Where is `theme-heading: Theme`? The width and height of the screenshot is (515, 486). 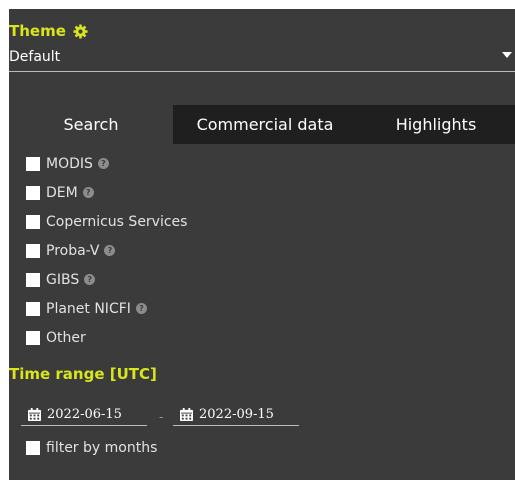 theme-heading: Theme is located at coordinates (48, 31).